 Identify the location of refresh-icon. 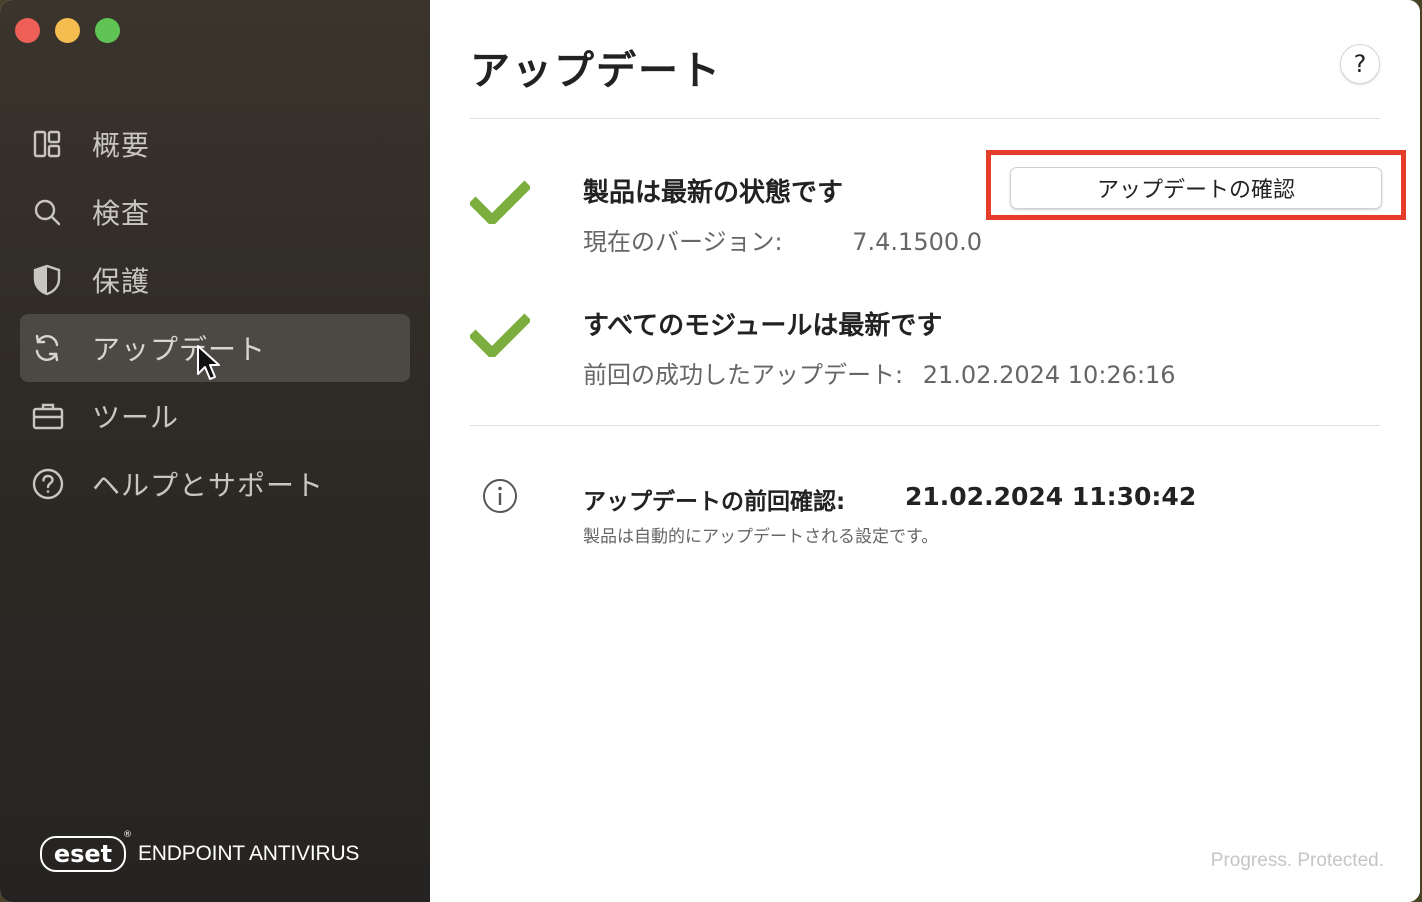
(60, 348).